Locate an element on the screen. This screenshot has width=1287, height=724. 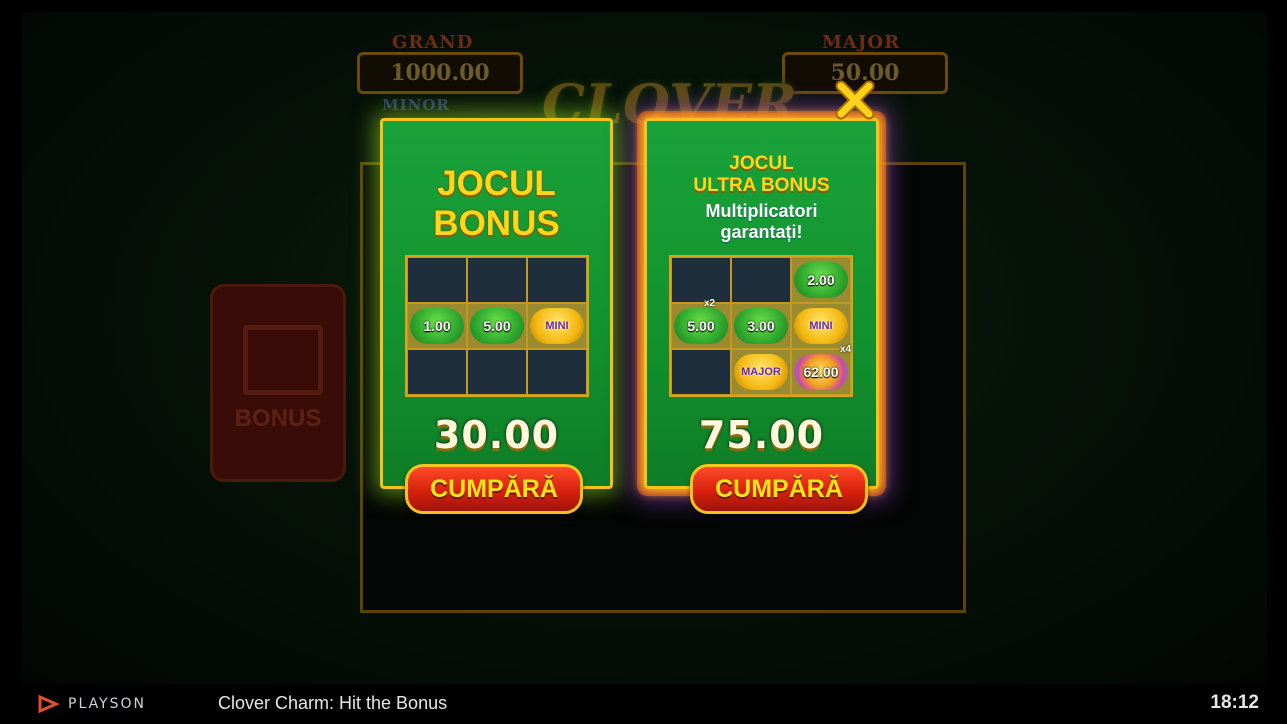
card-subtitle-line-2: garantați! is located at coordinates (761, 232).